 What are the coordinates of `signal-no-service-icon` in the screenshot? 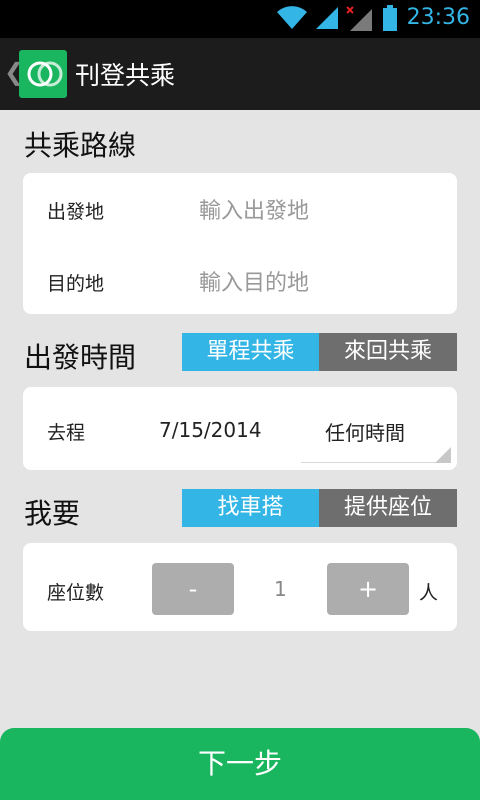 It's located at (359, 18).